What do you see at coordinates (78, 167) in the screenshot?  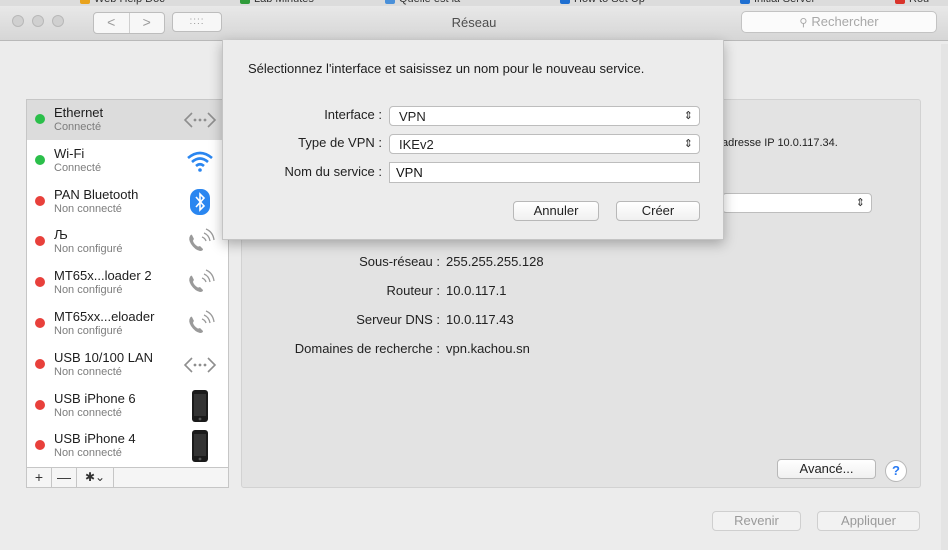 I see `sidebar-item-status: Connecté` at bounding box center [78, 167].